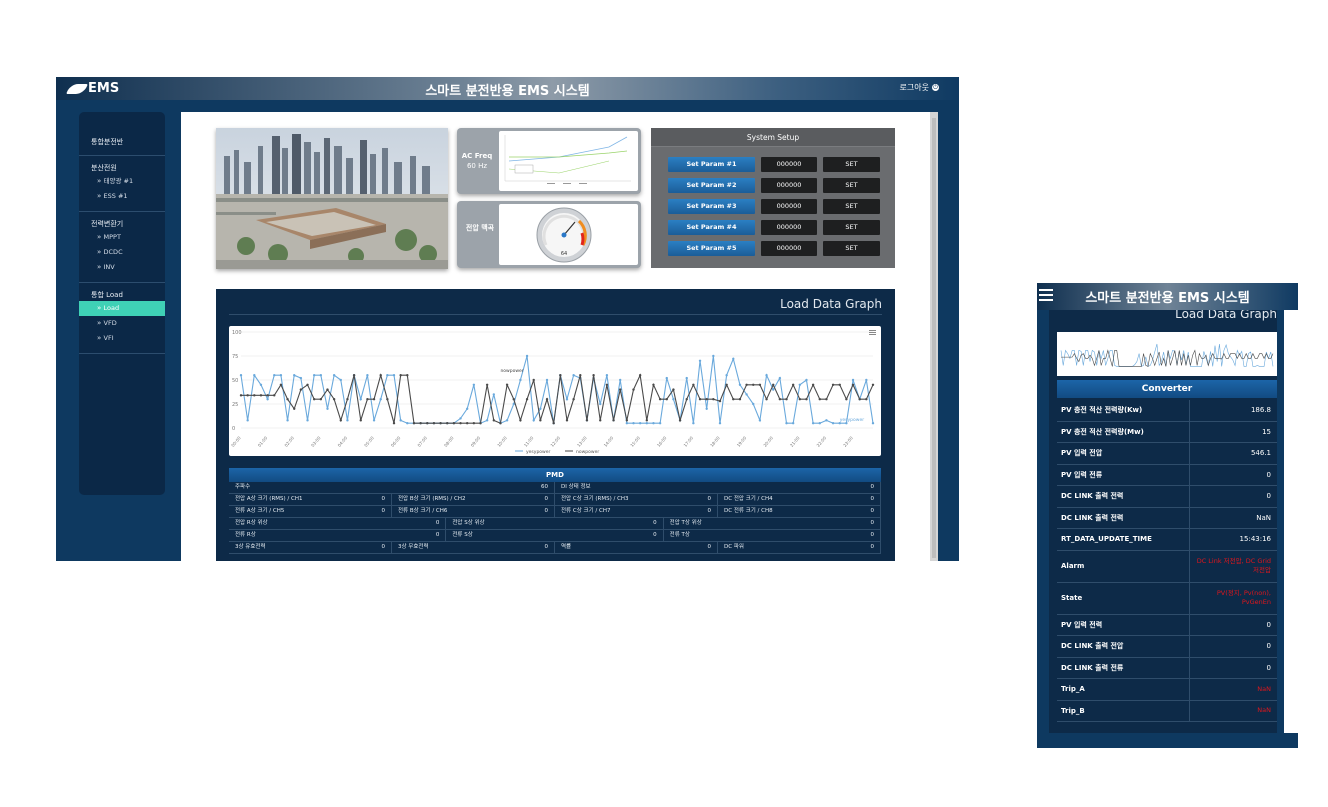  Describe the element at coordinates (822, 441) in the screenshot. I see `x-tick-label: 22:00` at that location.